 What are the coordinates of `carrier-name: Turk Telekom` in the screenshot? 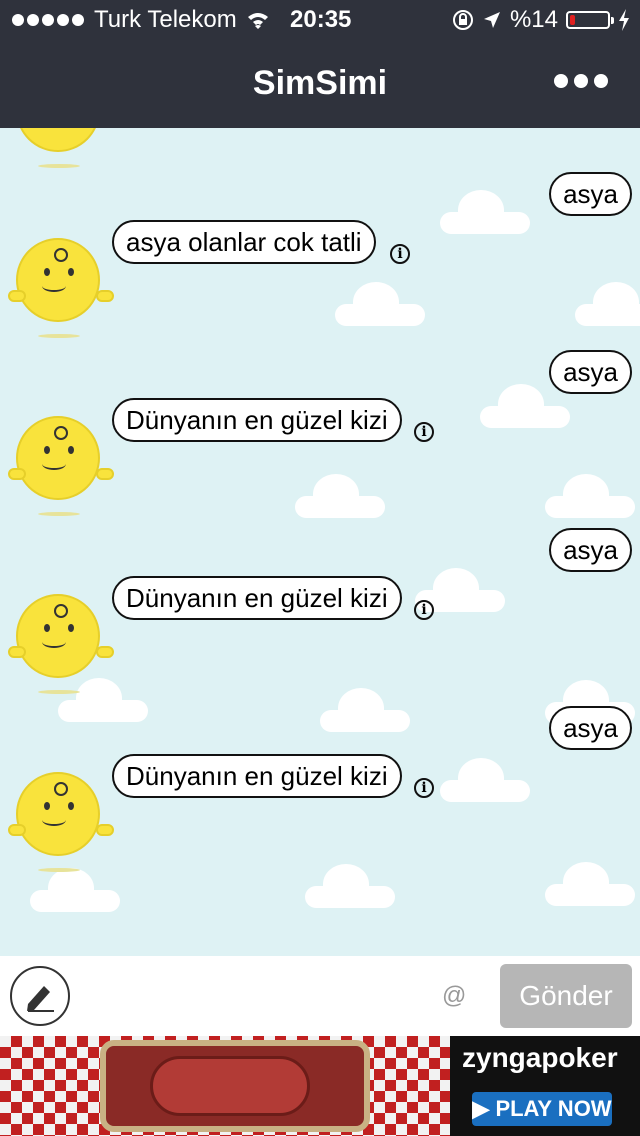 It's located at (165, 19).